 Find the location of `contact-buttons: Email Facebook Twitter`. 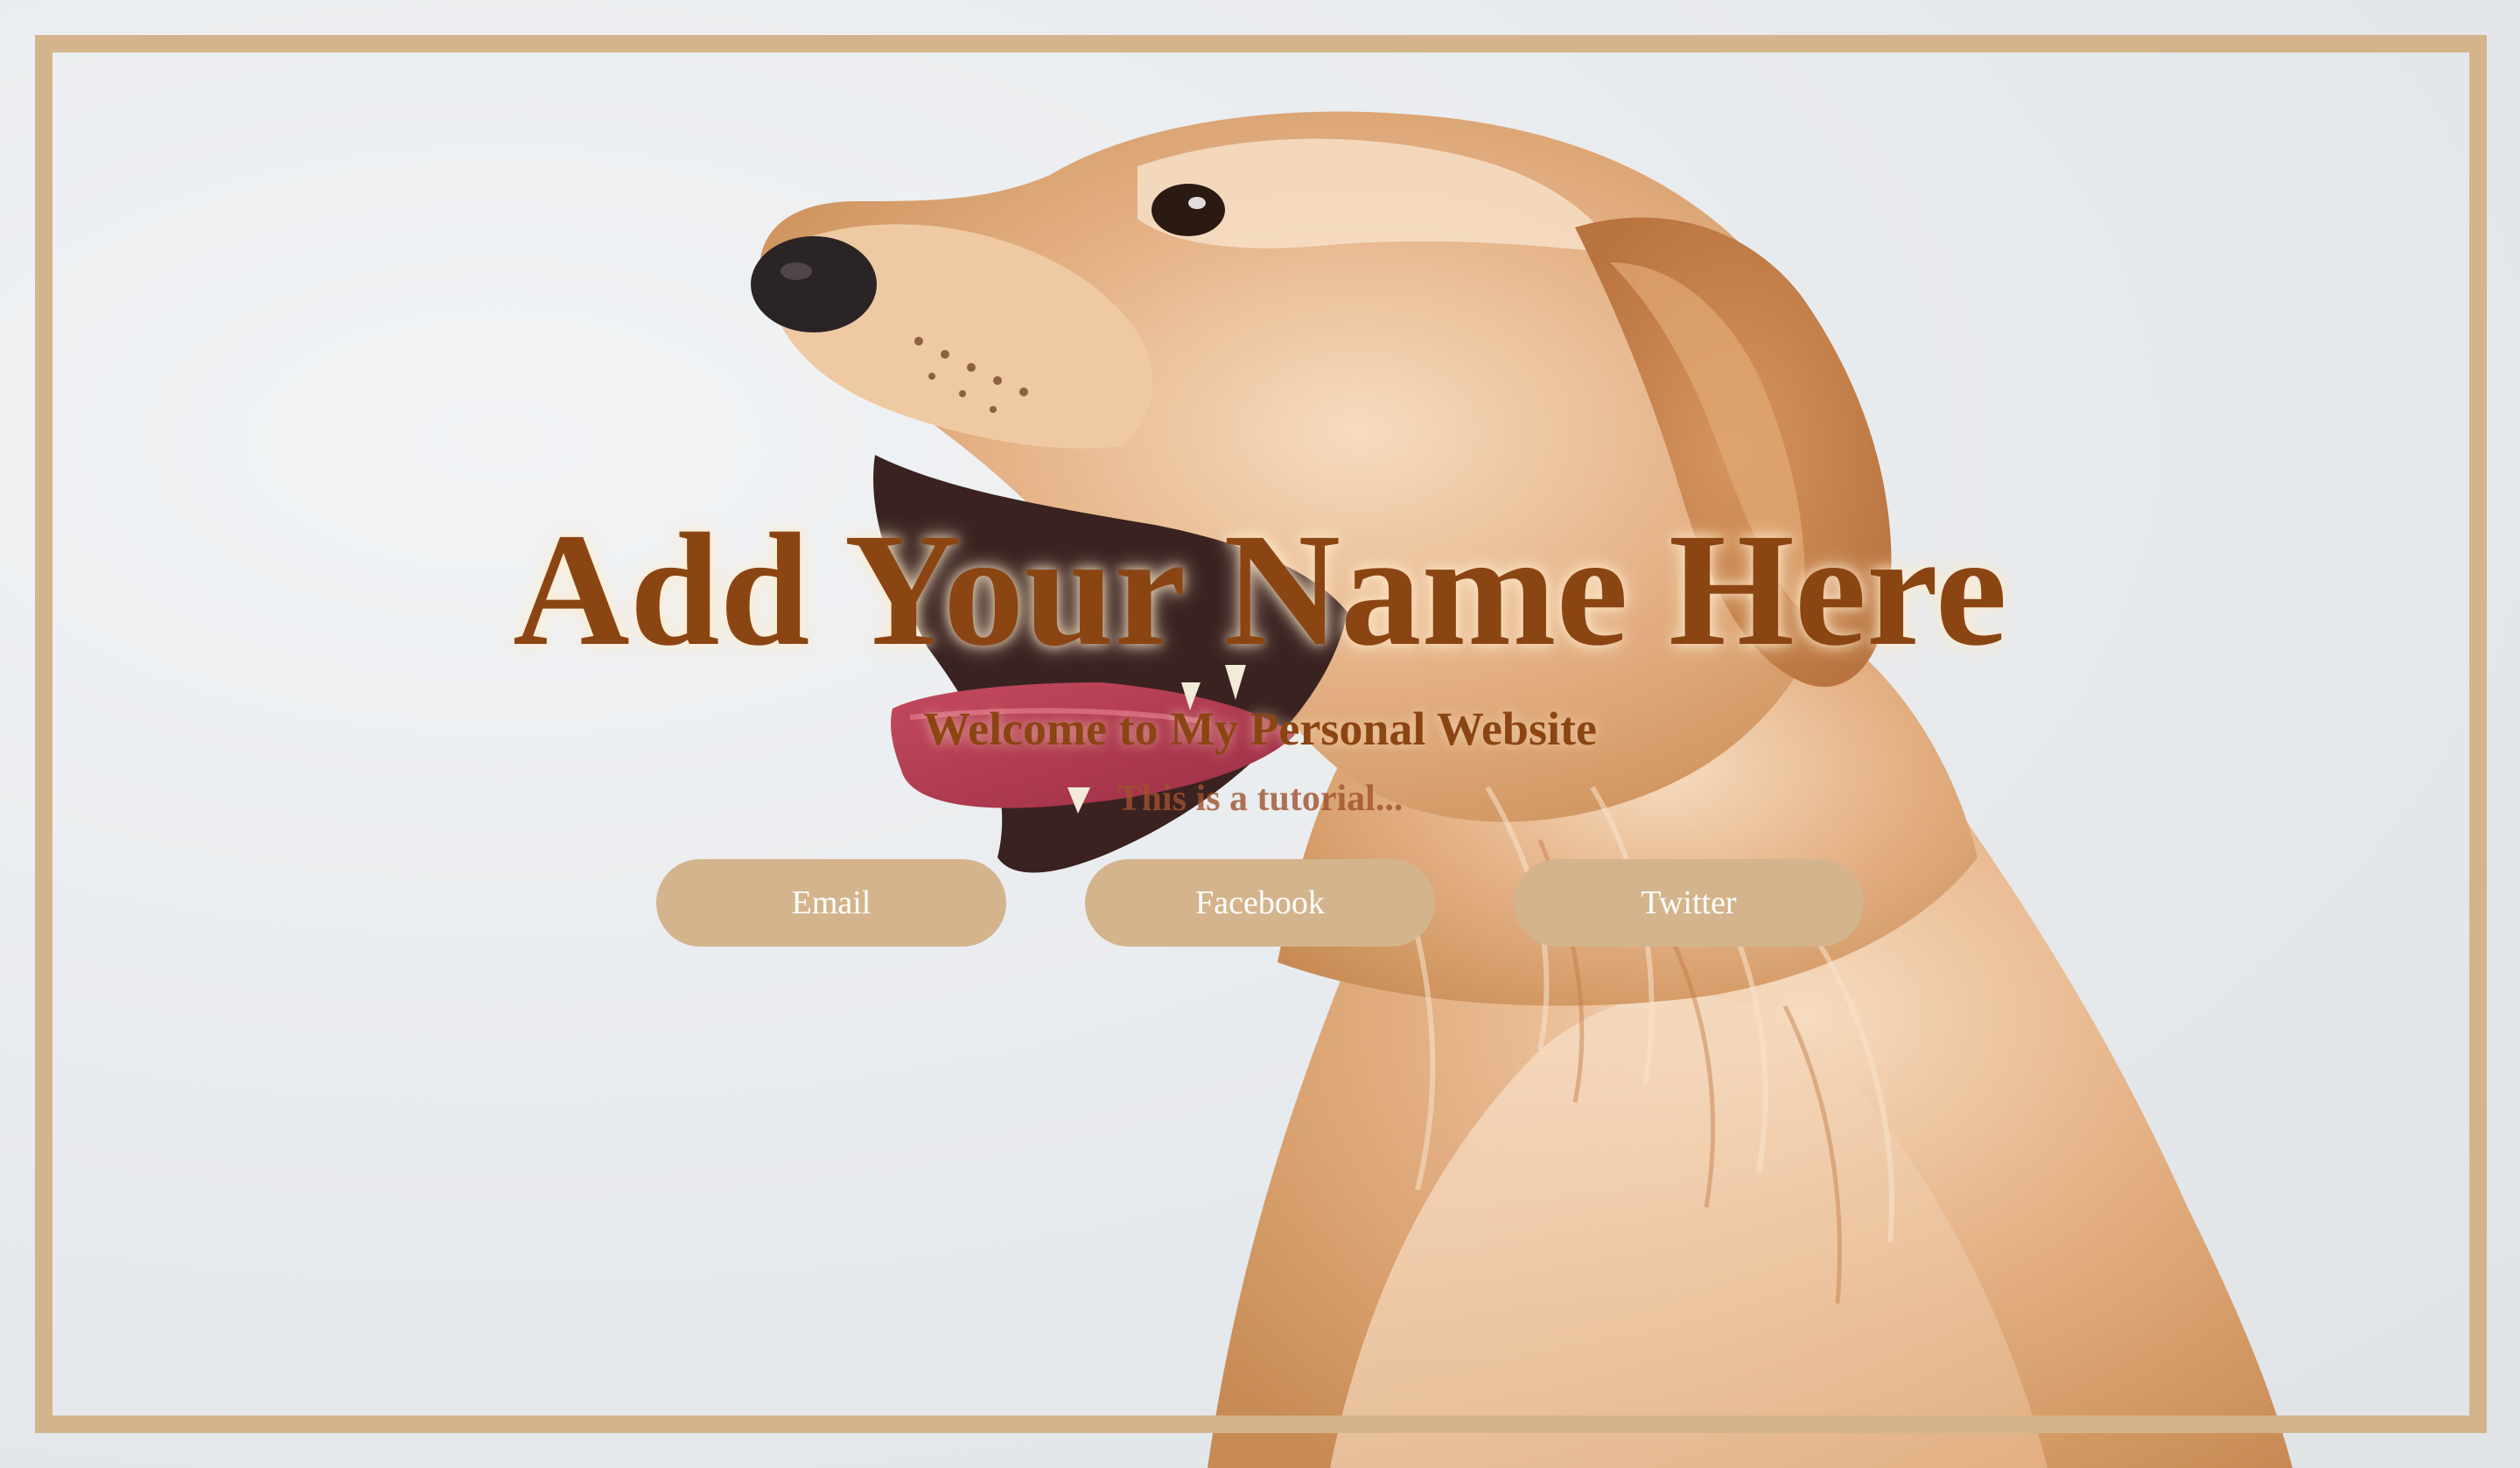

contact-buttons: Email Facebook Twitter is located at coordinates (1260, 903).